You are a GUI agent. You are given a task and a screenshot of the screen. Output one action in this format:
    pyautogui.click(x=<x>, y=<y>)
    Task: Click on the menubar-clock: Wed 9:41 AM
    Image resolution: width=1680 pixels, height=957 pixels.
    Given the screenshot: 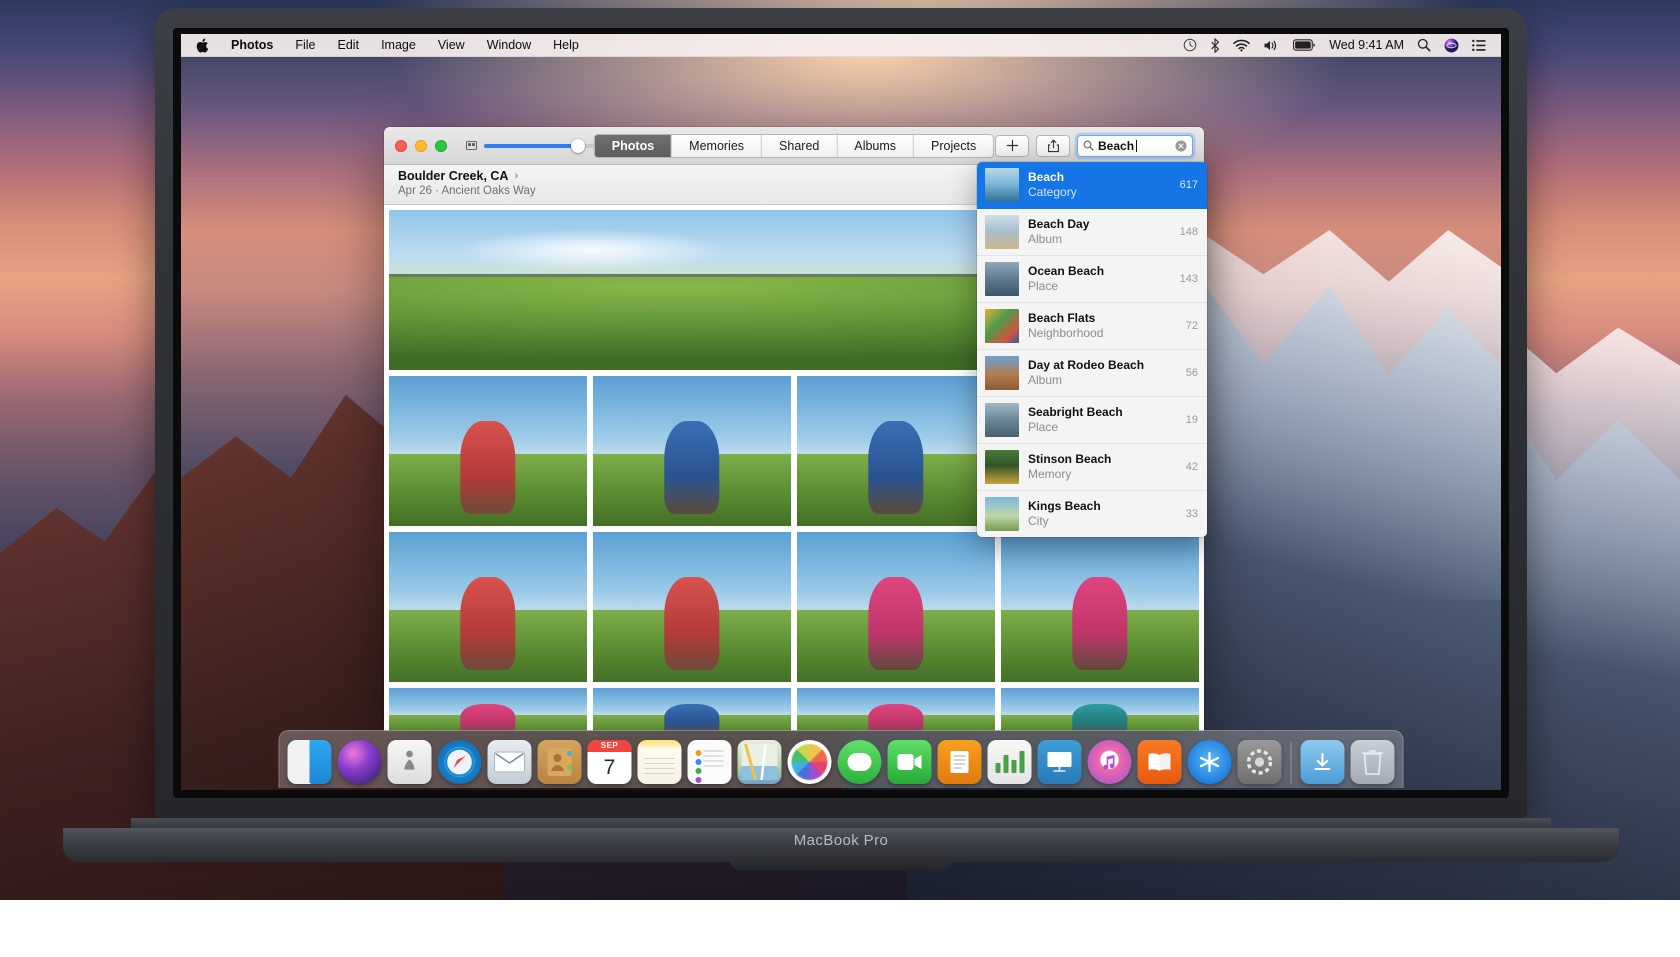 What is the action you would take?
    pyautogui.click(x=1366, y=45)
    